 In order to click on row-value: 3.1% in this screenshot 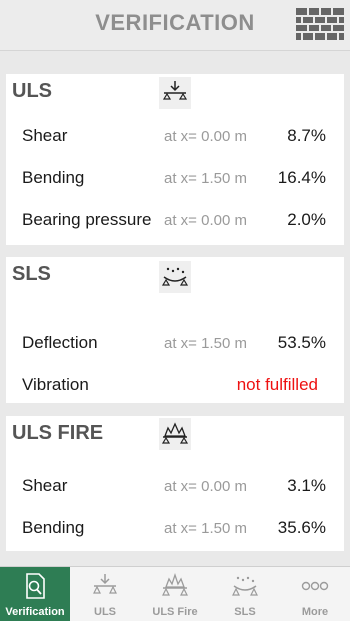, I will do `click(306, 485)`.